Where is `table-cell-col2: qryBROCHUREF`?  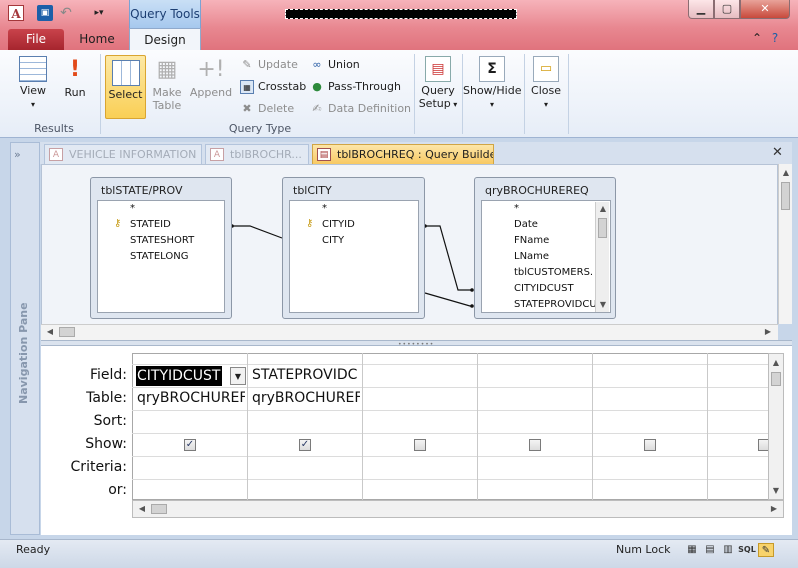
table-cell-col2: qryBROCHUREF is located at coordinates (306, 398).